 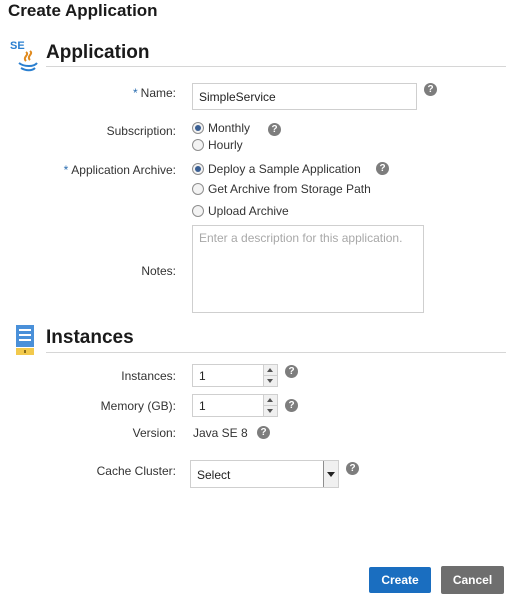 What do you see at coordinates (141, 131) in the screenshot?
I see `subscription-label: Subscription:` at bounding box center [141, 131].